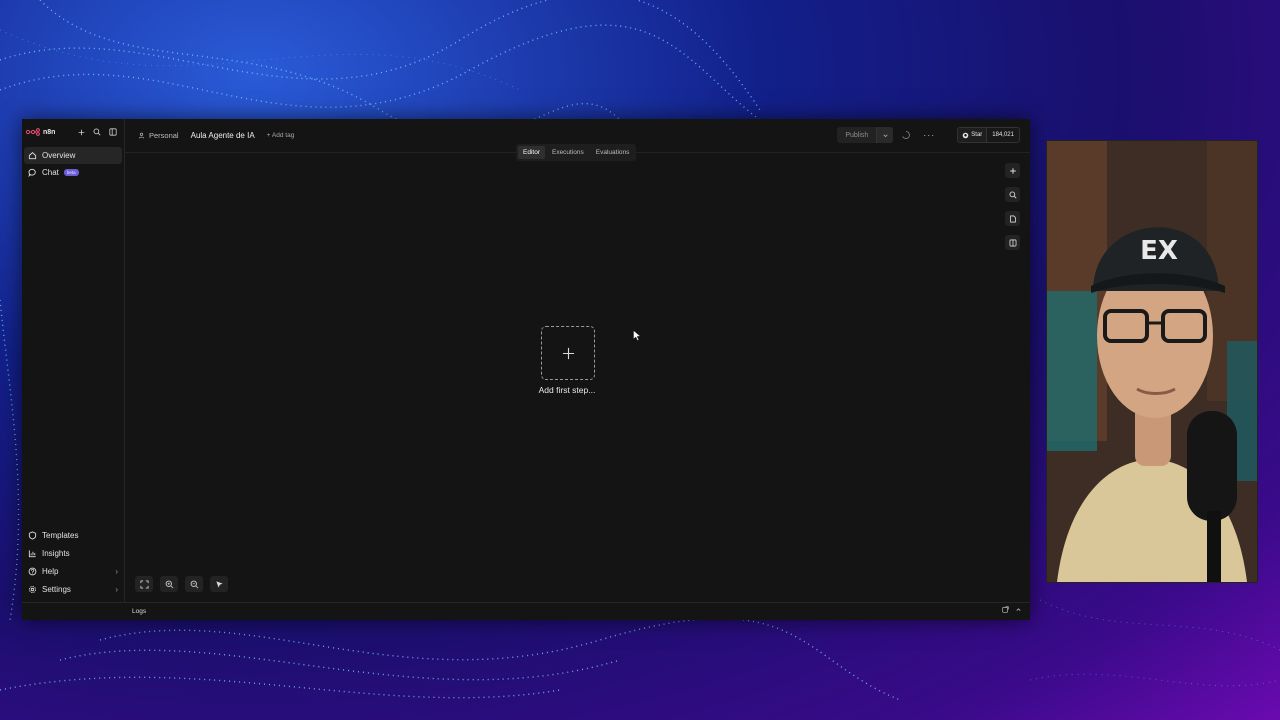 The width and height of the screenshot is (1280, 720). Describe the element at coordinates (223, 135) in the screenshot. I see `workflow-title: Aula Agente de IA` at that location.